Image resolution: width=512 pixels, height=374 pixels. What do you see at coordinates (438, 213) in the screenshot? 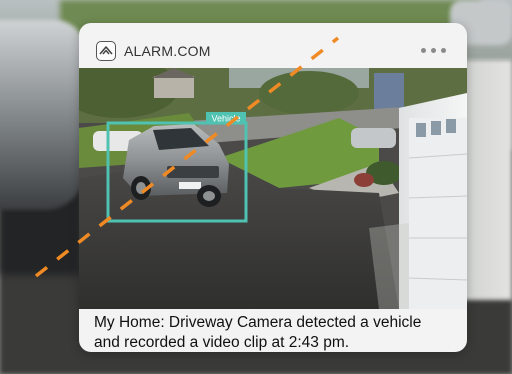
I see `garage-door` at bounding box center [438, 213].